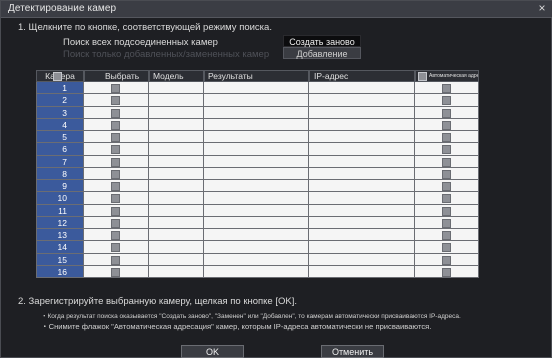 Image resolution: width=552 pixels, height=358 pixels. I want to click on table-row: 4, so click(257, 124).